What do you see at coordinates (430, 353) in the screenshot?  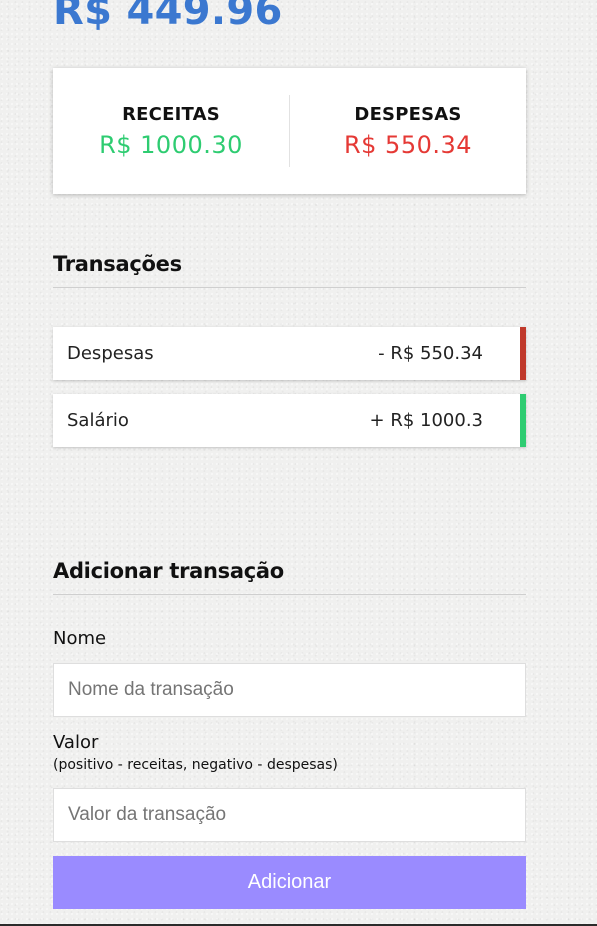 I see `transaction-amount: - R$ 550.34` at bounding box center [430, 353].